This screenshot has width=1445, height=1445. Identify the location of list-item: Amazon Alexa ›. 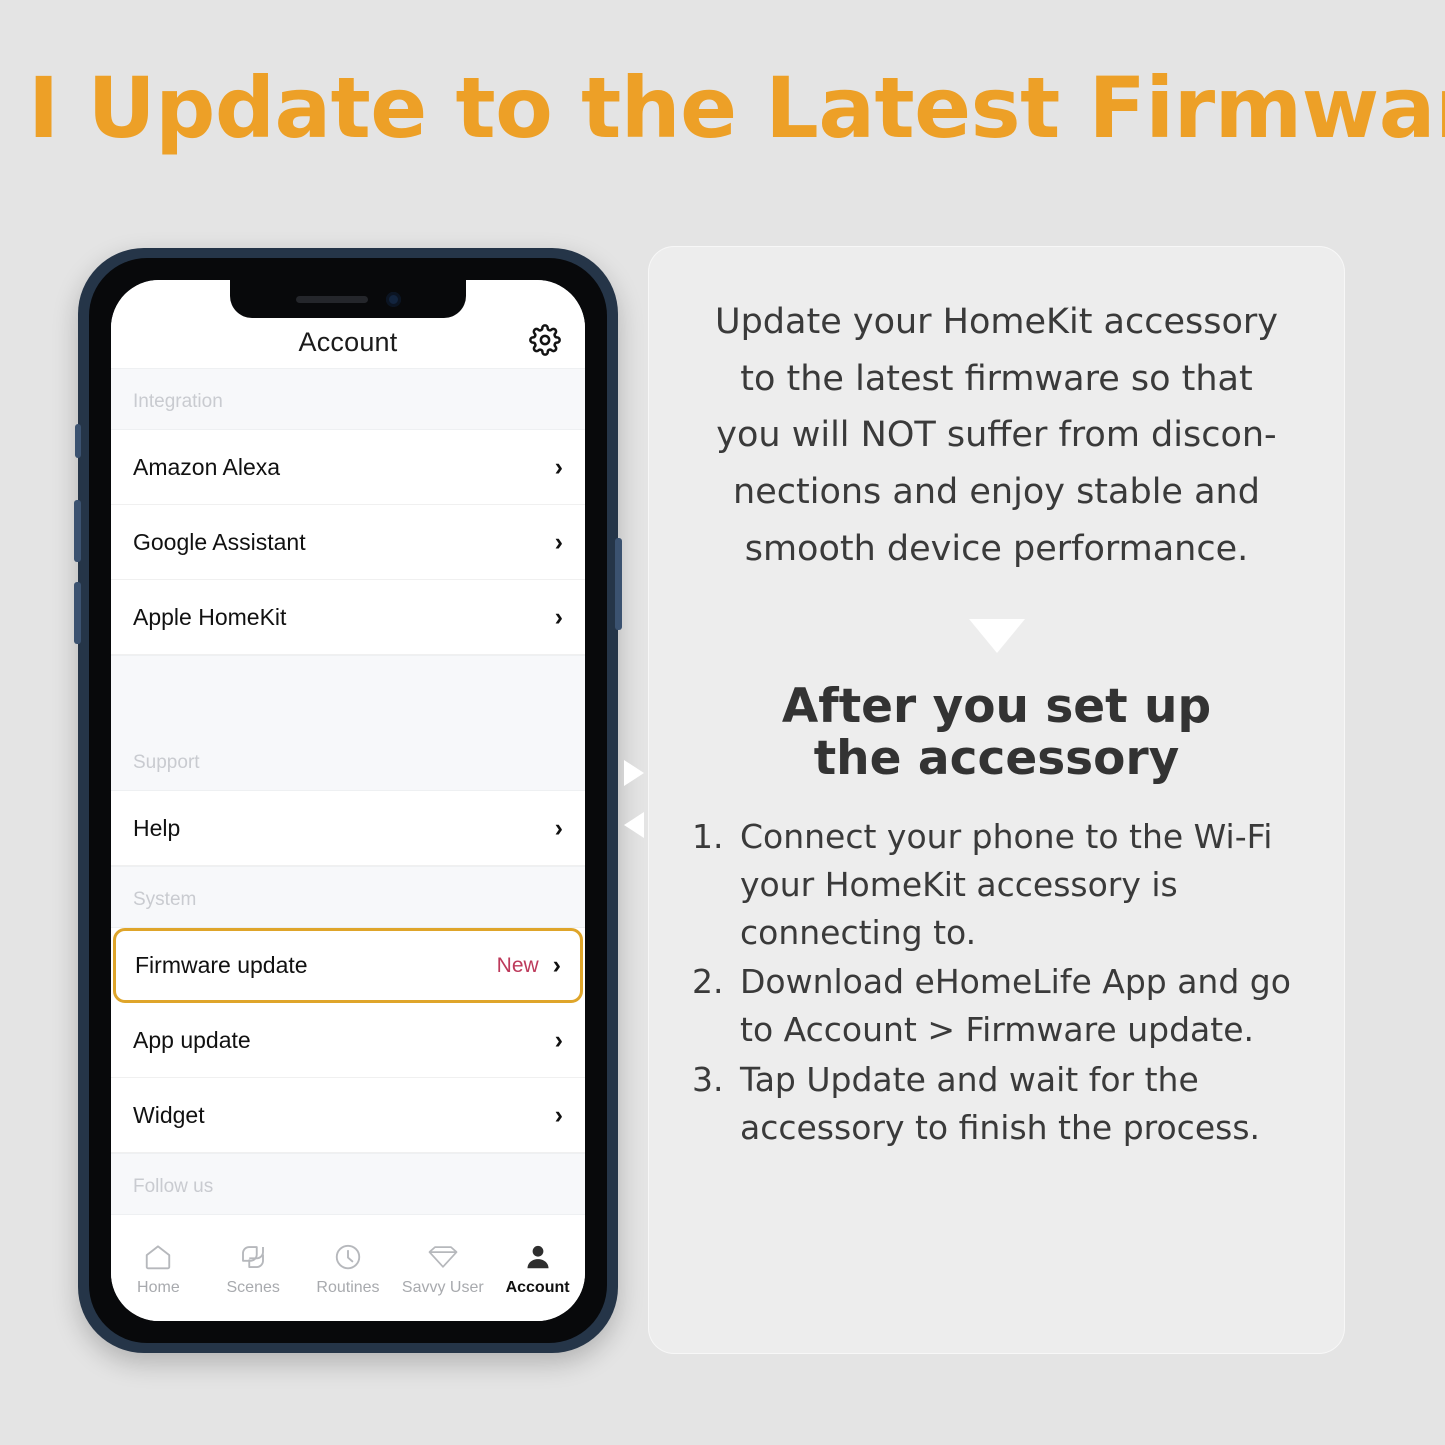
(348, 467).